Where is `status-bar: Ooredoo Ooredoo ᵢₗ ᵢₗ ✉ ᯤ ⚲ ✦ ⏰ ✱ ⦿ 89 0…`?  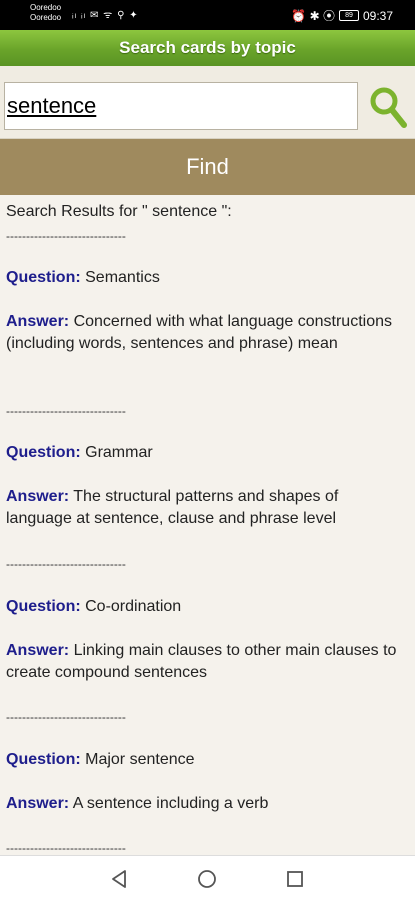 status-bar: Ooredoo Ooredoo ᵢₗ ᵢₗ ✉ ᯤ ⚲ ✦ ⏰ ✱ ⦿ 89 0… is located at coordinates (207, 15).